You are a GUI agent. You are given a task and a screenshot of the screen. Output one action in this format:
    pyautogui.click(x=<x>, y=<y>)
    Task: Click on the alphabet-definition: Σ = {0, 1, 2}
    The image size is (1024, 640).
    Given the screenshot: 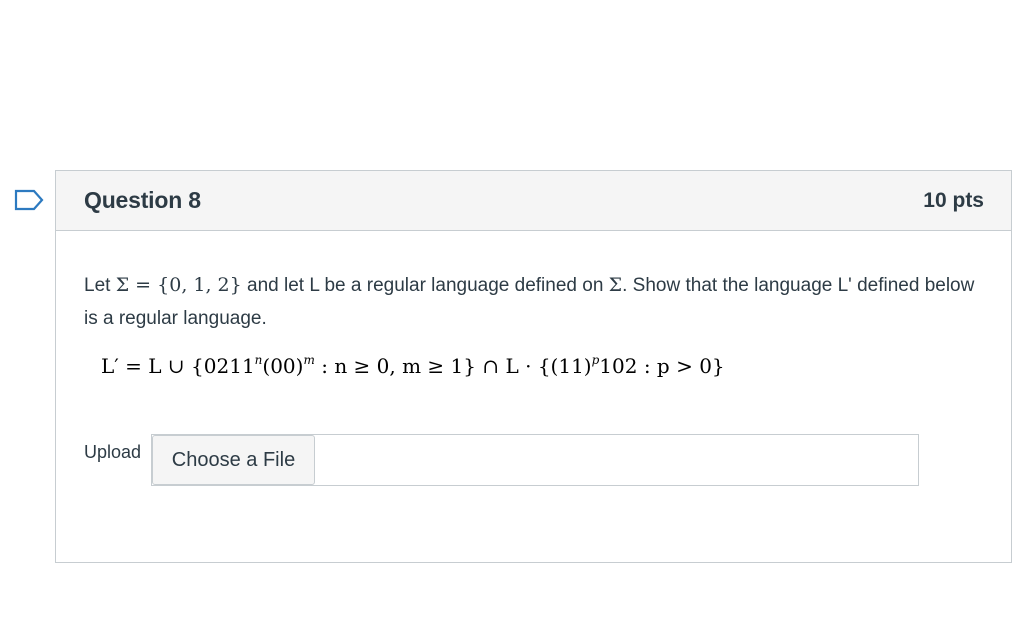 What is the action you would take?
    pyautogui.click(x=178, y=285)
    